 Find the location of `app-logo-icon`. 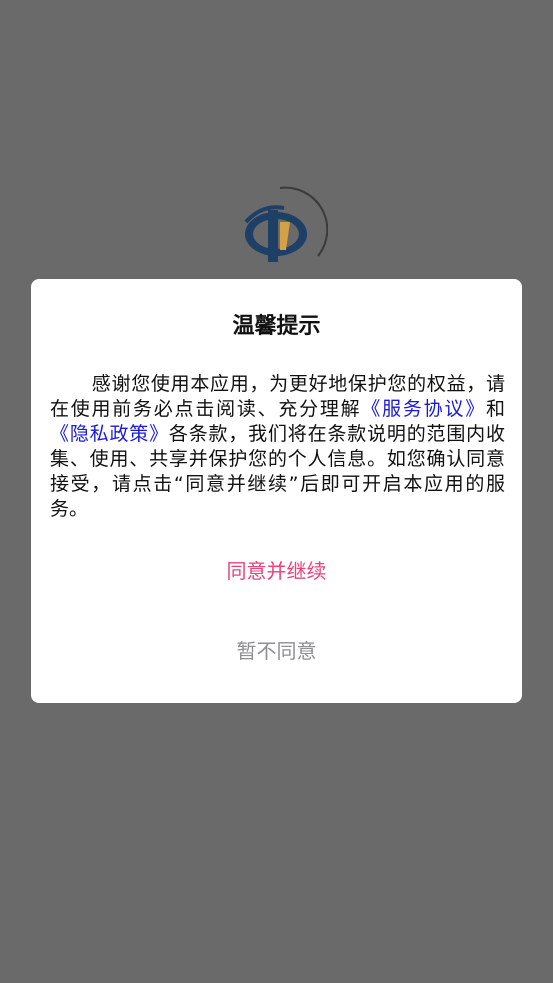

app-logo-icon is located at coordinates (284, 230).